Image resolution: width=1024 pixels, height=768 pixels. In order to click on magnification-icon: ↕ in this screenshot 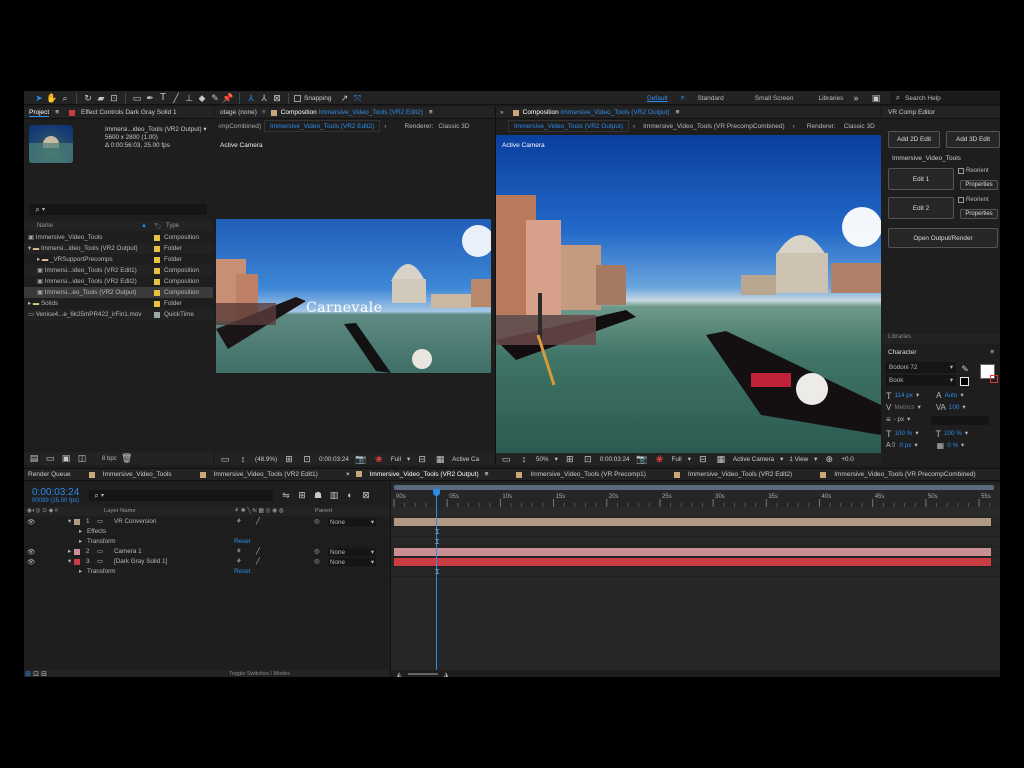, I will do `click(243, 459)`.